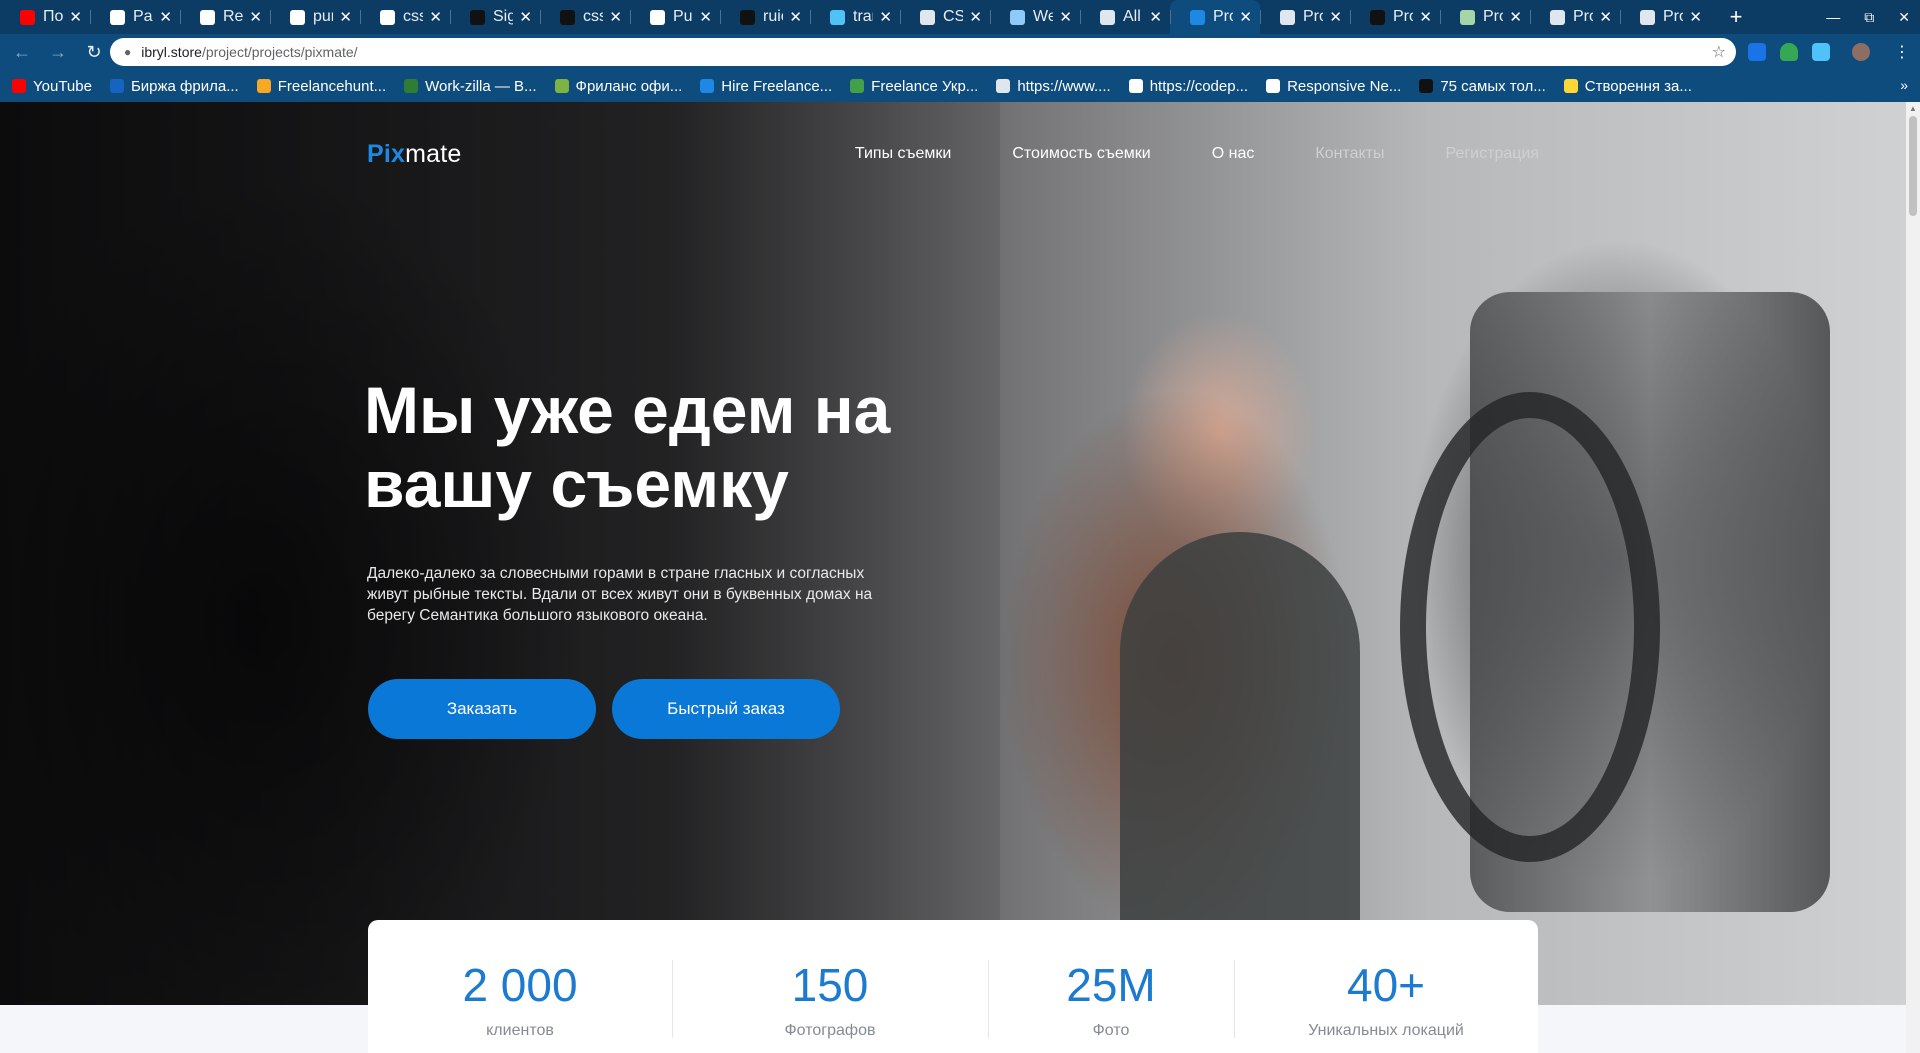  I want to click on window-controls: — ⧉ ✕, so click(1868, 17).